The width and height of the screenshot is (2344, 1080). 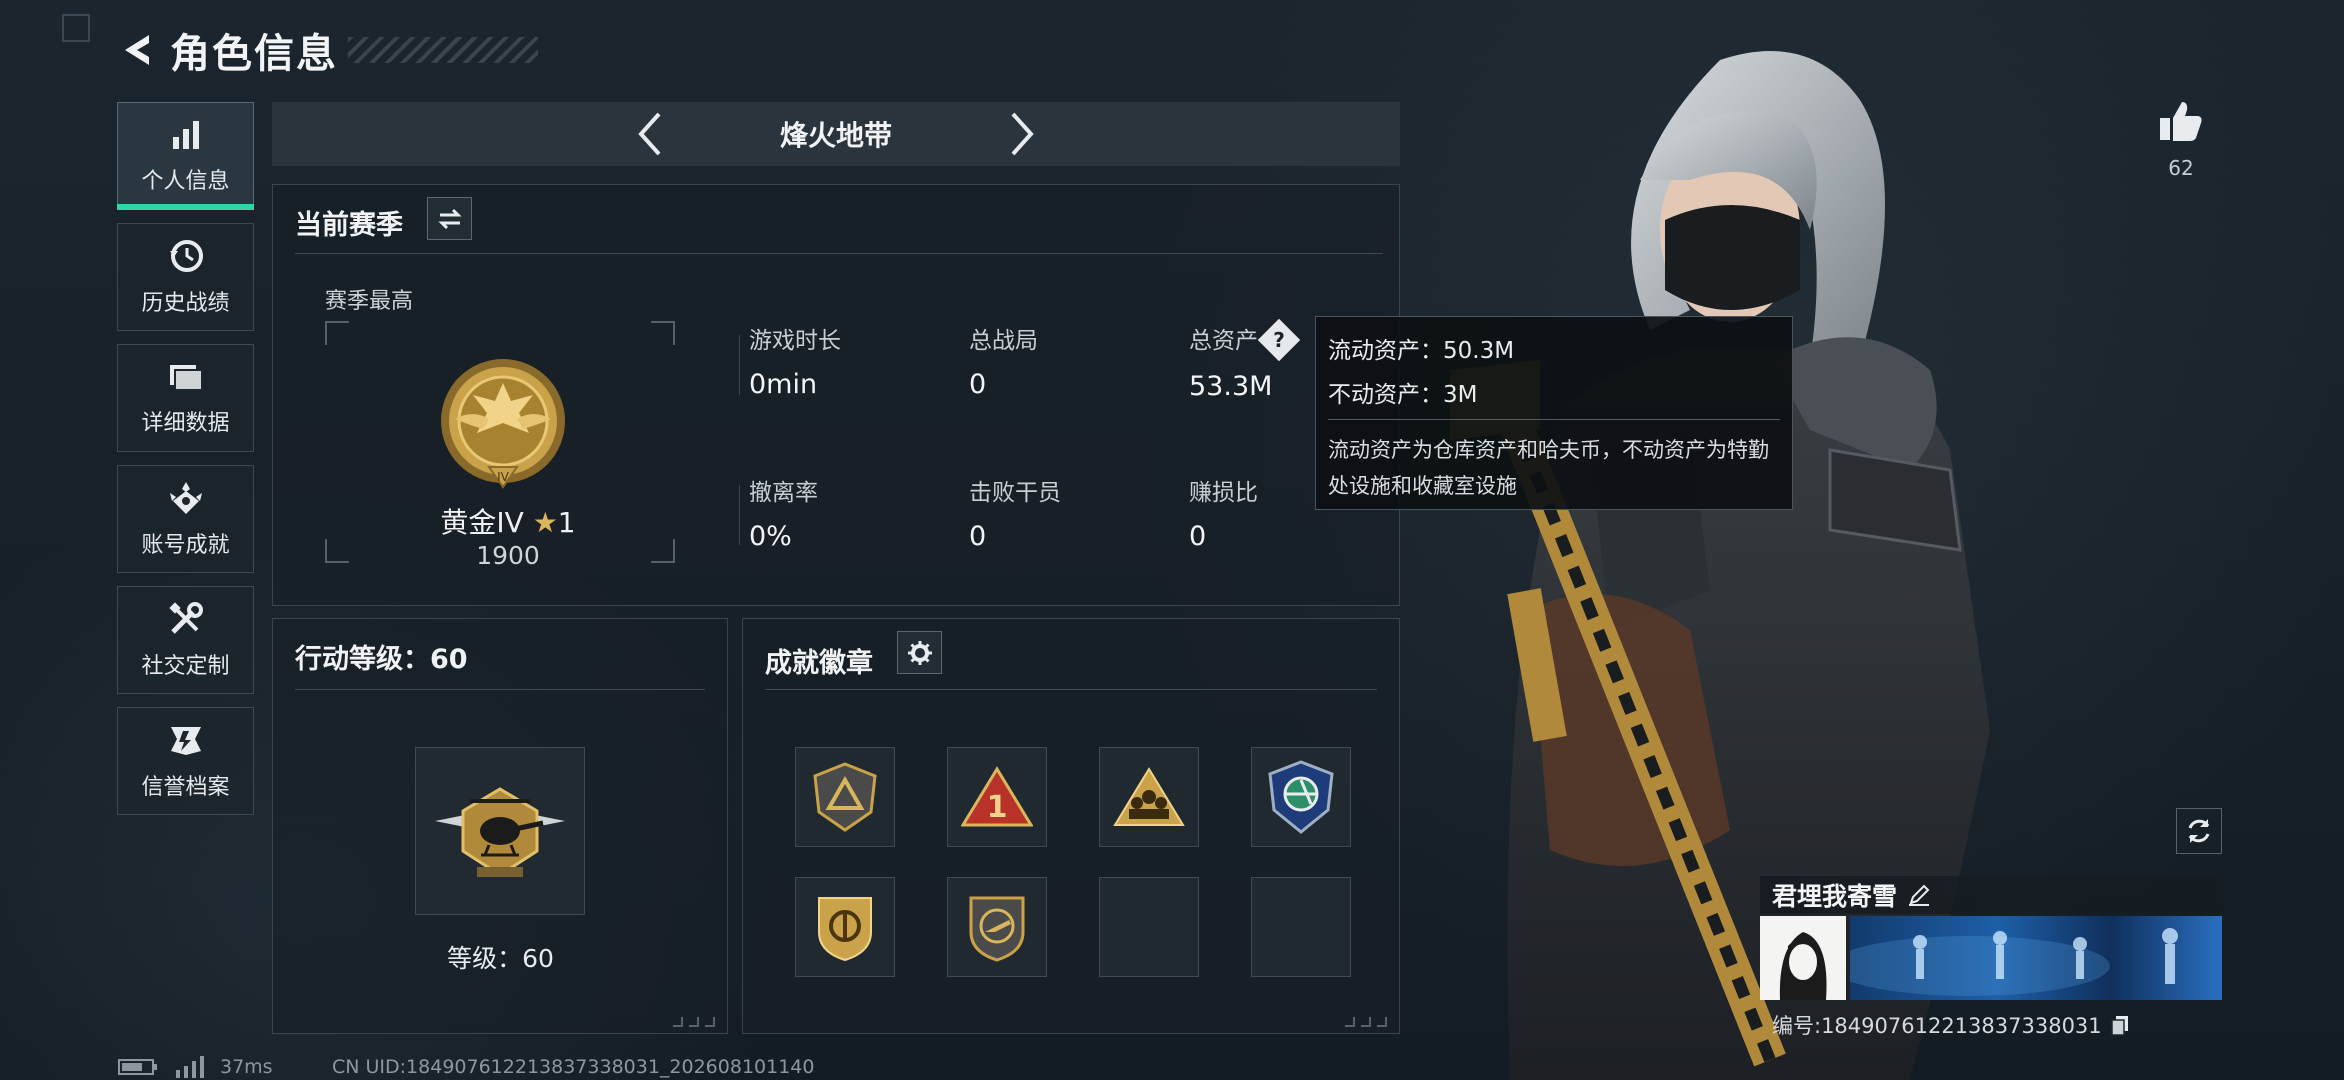 I want to click on squad-triangle-badge-icon, so click(x=1149, y=796).